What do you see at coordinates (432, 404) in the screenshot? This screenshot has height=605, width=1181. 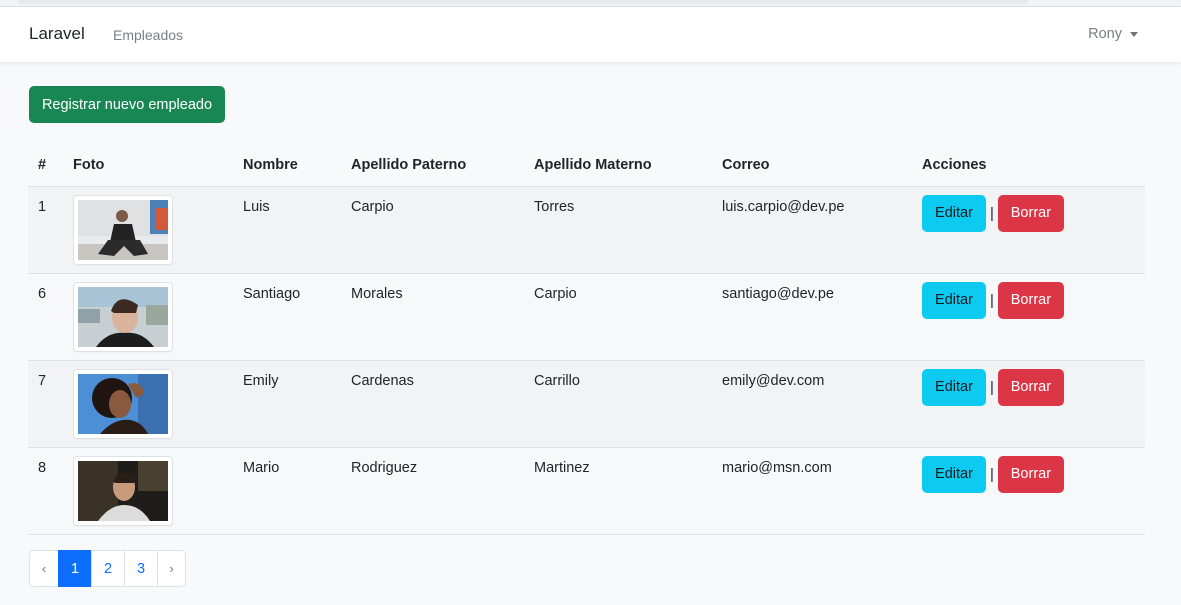 I see `row-apellido-paterno: Cardenas` at bounding box center [432, 404].